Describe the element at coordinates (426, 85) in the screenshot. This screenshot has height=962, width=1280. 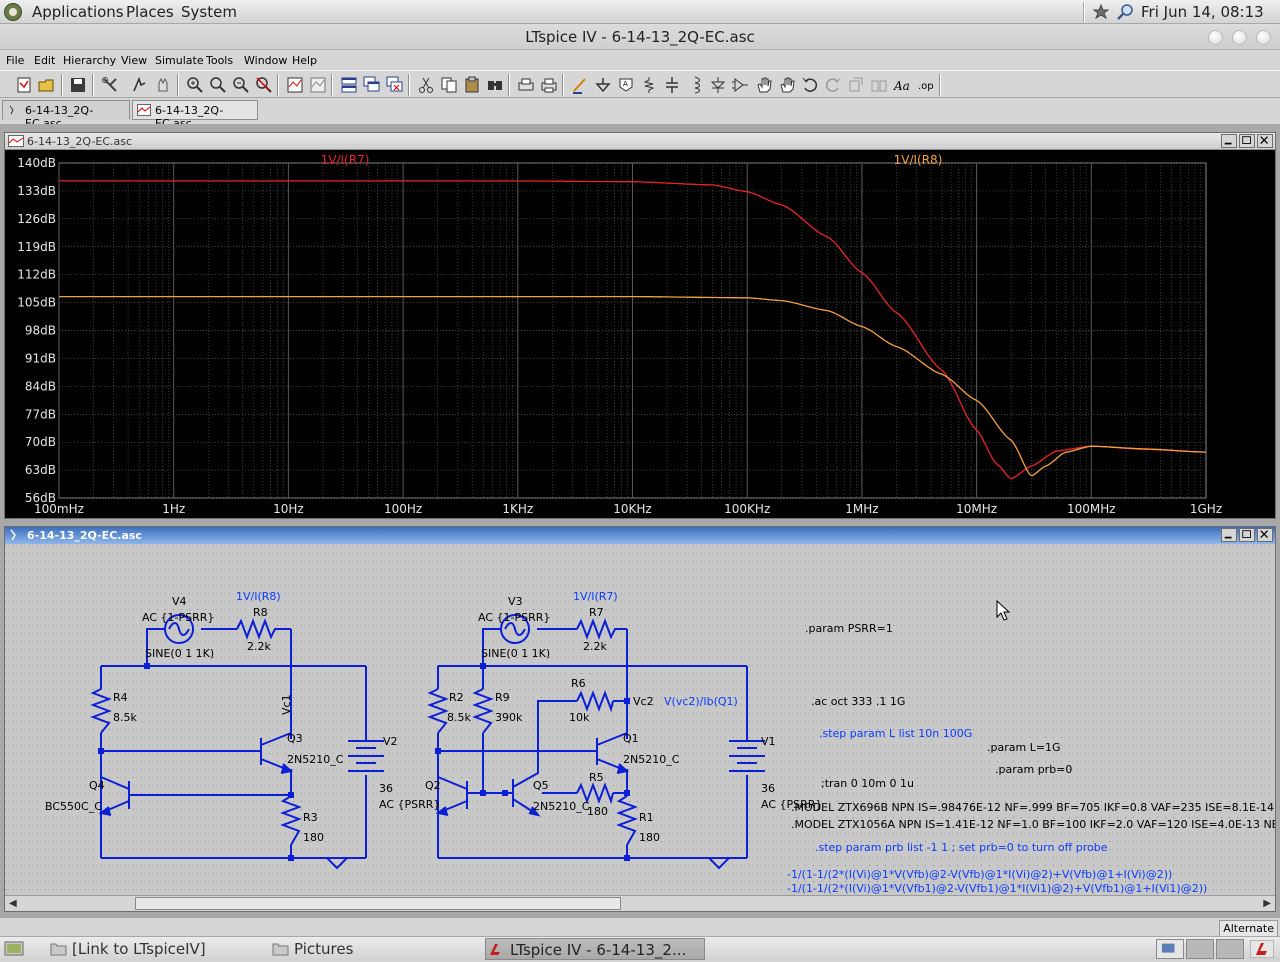
I see `cut-icon` at that location.